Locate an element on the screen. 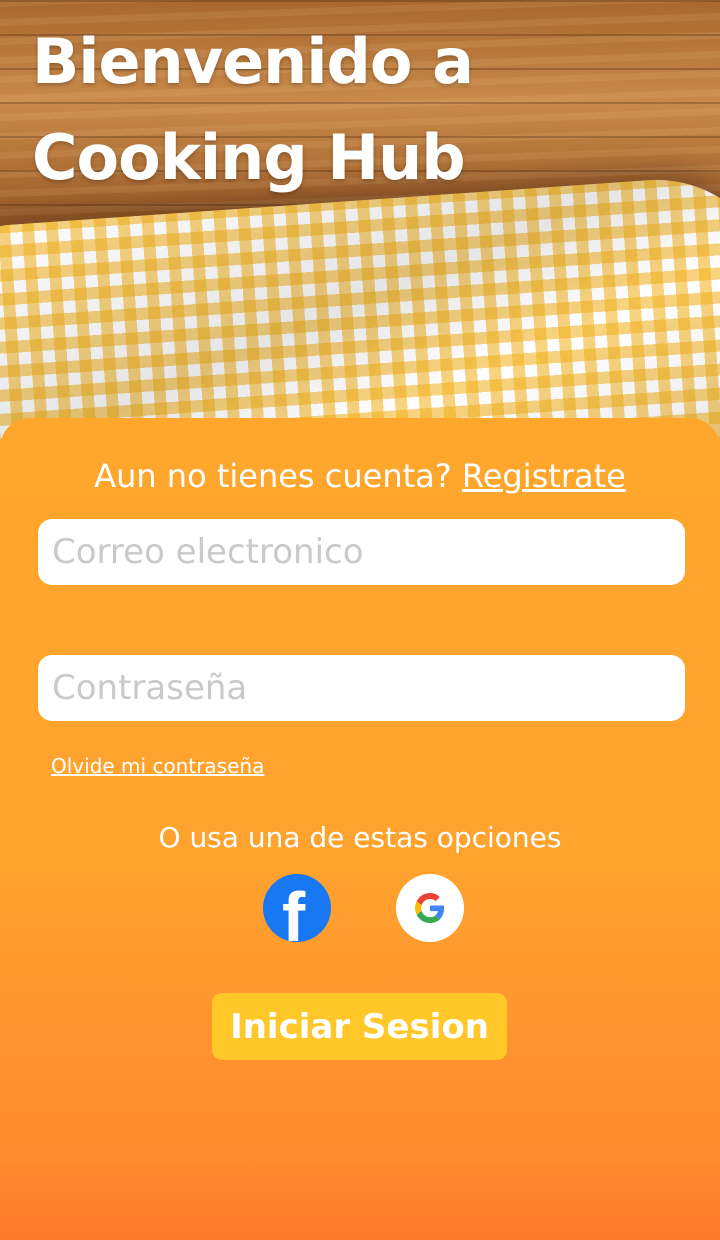  password-field is located at coordinates (361, 688).